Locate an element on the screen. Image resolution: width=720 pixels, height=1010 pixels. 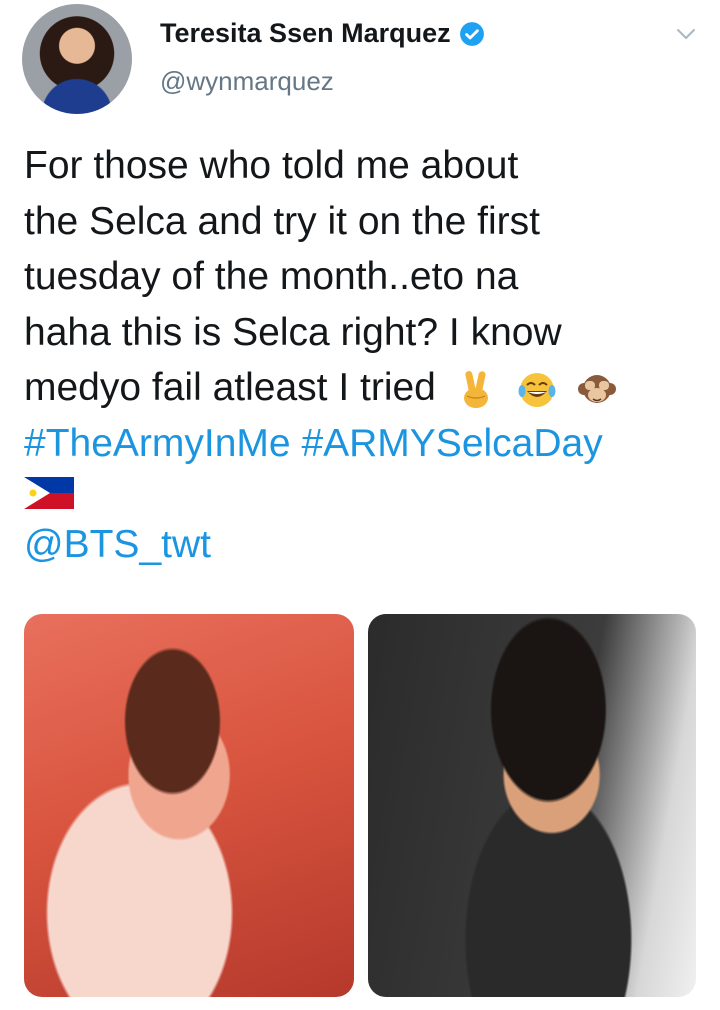
hashtag-link: #TheArmyInMe is located at coordinates (157, 443).